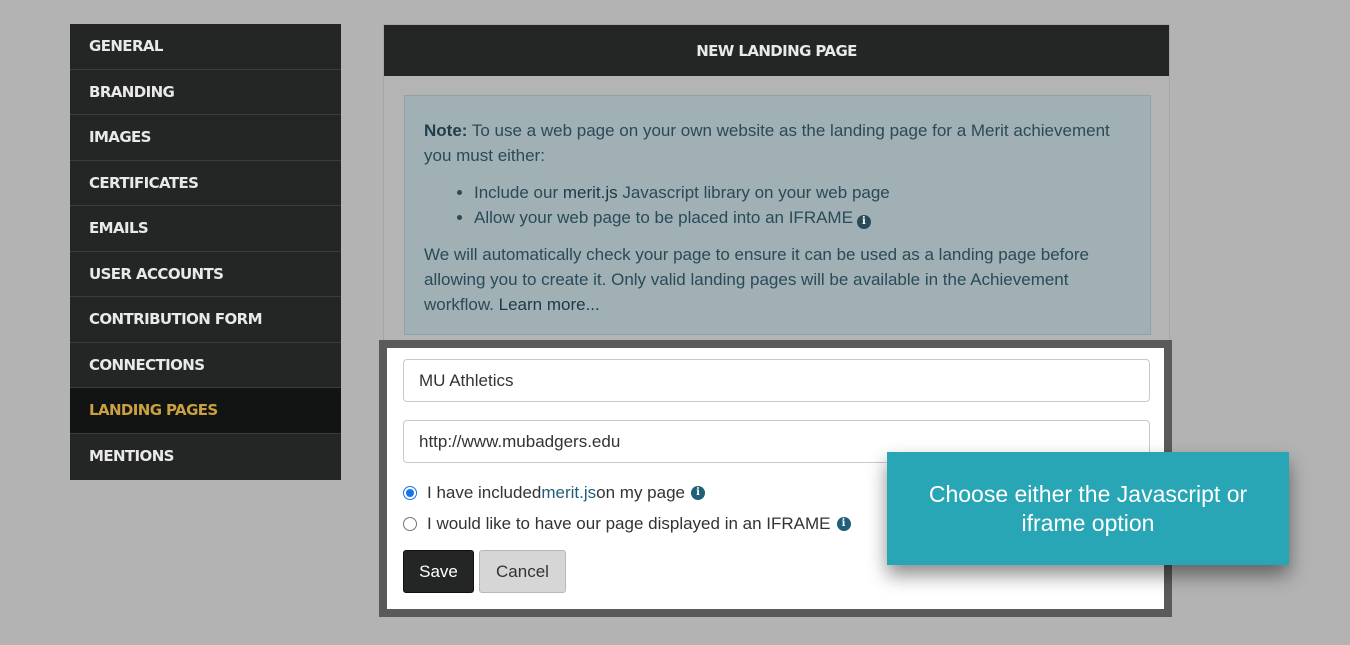 Image resolution: width=1350 pixels, height=645 pixels. Describe the element at coordinates (640, 492) in the screenshot. I see `radio-label: on my page` at that location.